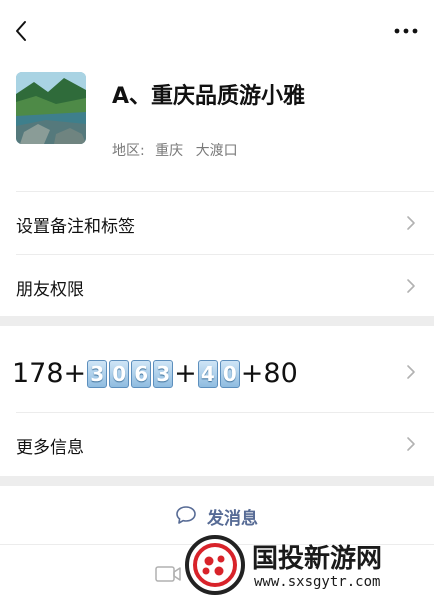 The image size is (434, 600). I want to click on friend-permissions-label: 朋友权限, so click(50, 290).